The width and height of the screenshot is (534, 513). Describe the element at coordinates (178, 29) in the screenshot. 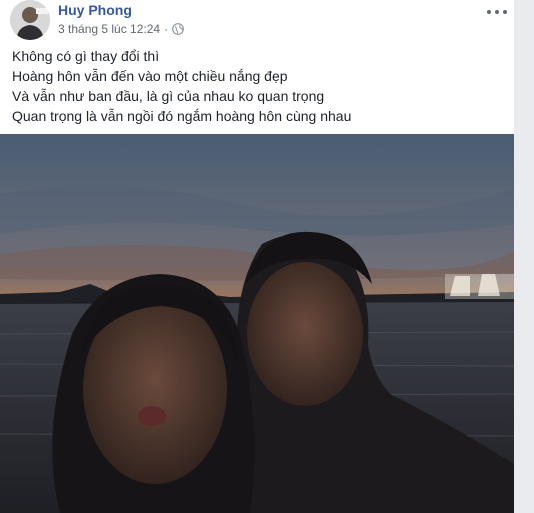

I see `globe-icon` at that location.